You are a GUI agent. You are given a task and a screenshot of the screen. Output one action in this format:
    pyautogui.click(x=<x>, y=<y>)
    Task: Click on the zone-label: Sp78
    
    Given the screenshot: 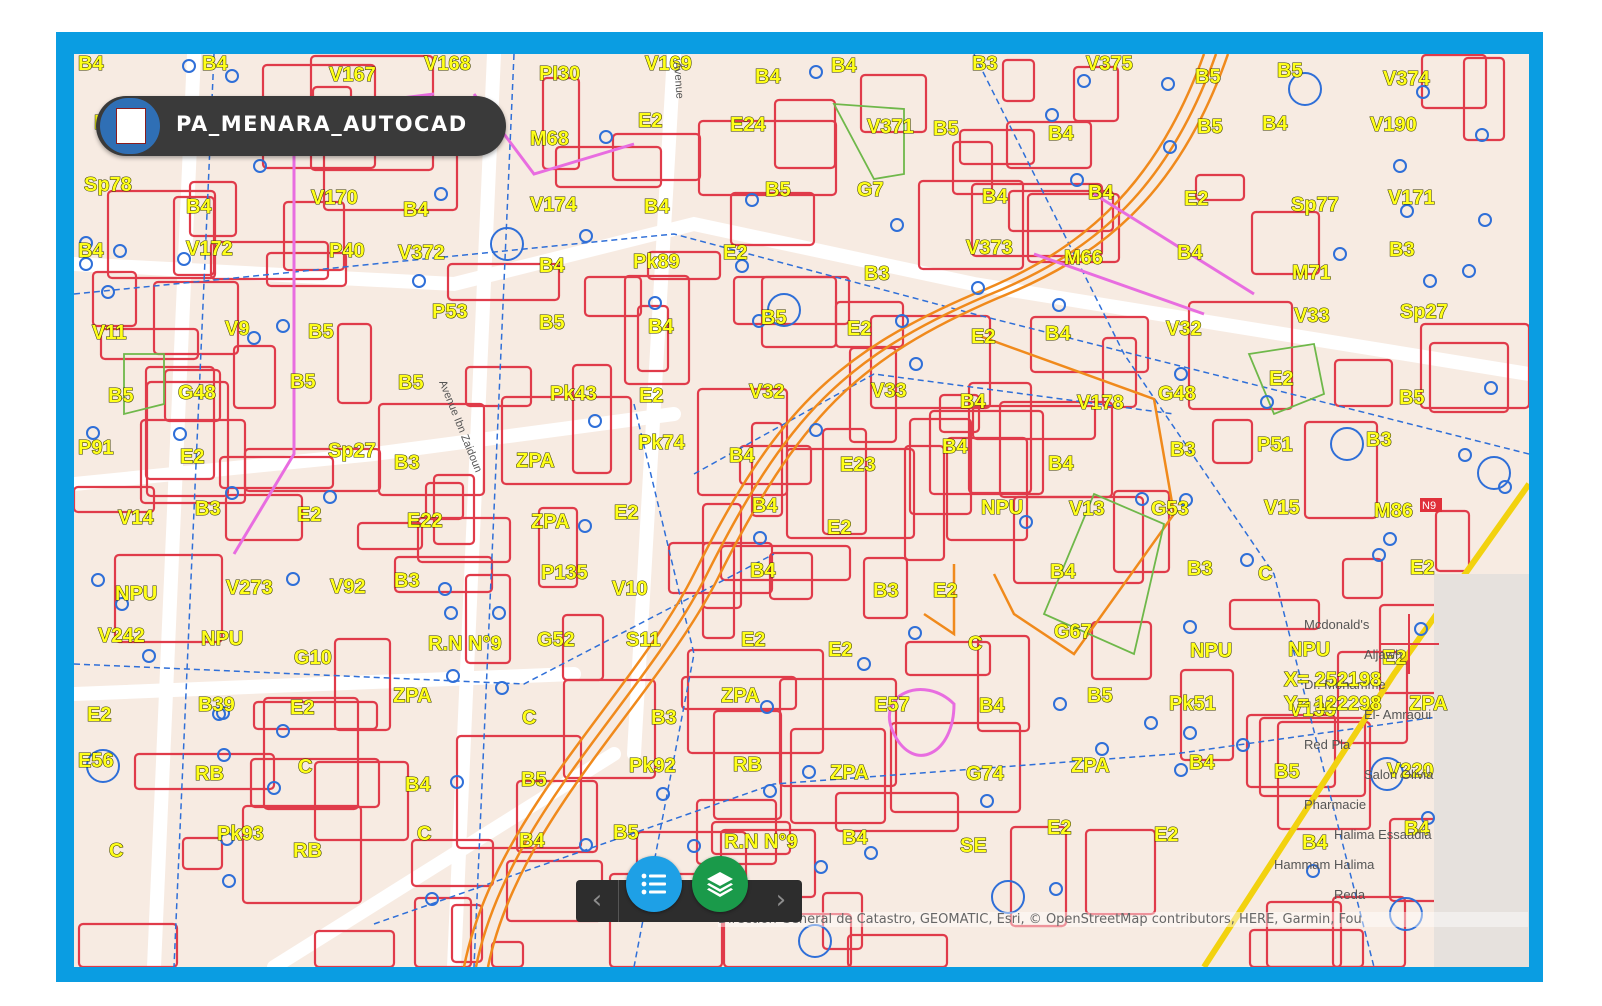 What is the action you would take?
    pyautogui.click(x=108, y=185)
    